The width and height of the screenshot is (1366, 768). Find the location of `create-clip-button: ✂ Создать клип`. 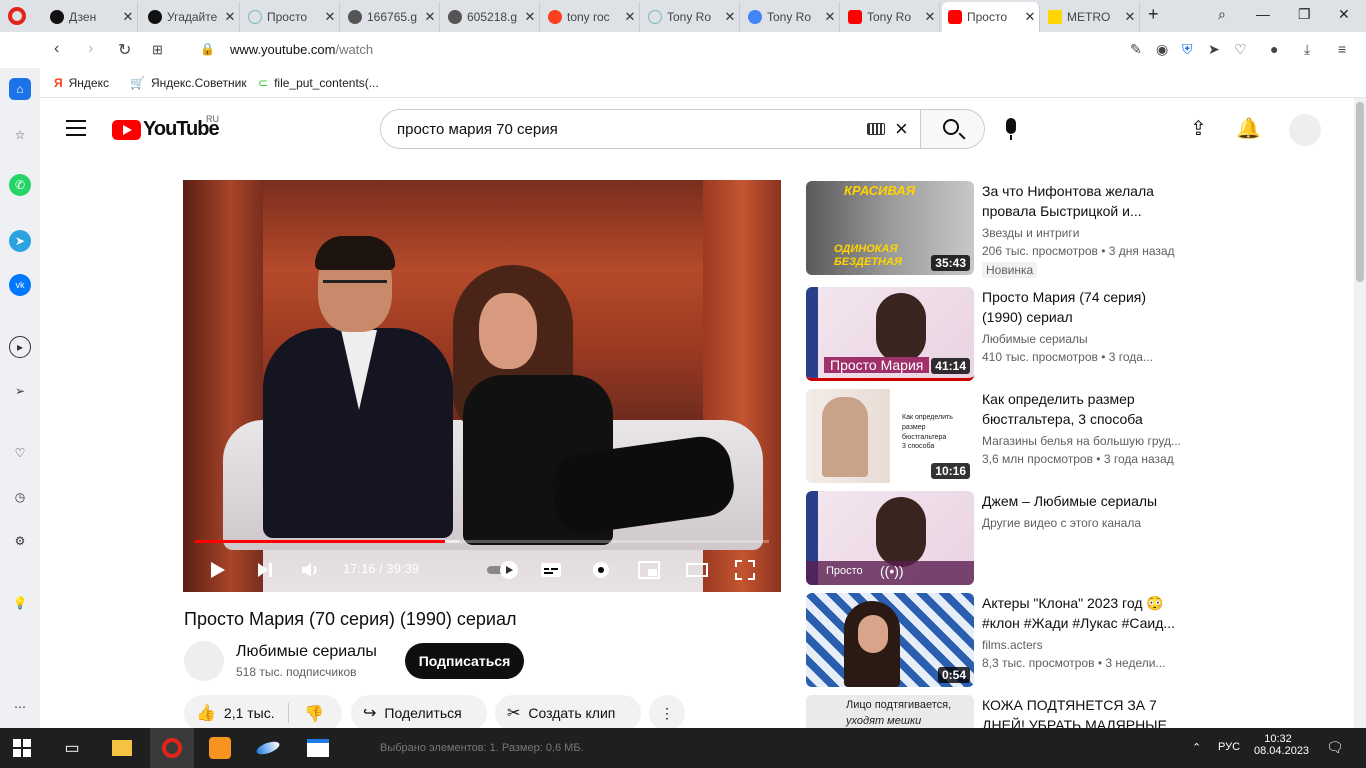

create-clip-button: ✂ Создать клип is located at coordinates (568, 713).